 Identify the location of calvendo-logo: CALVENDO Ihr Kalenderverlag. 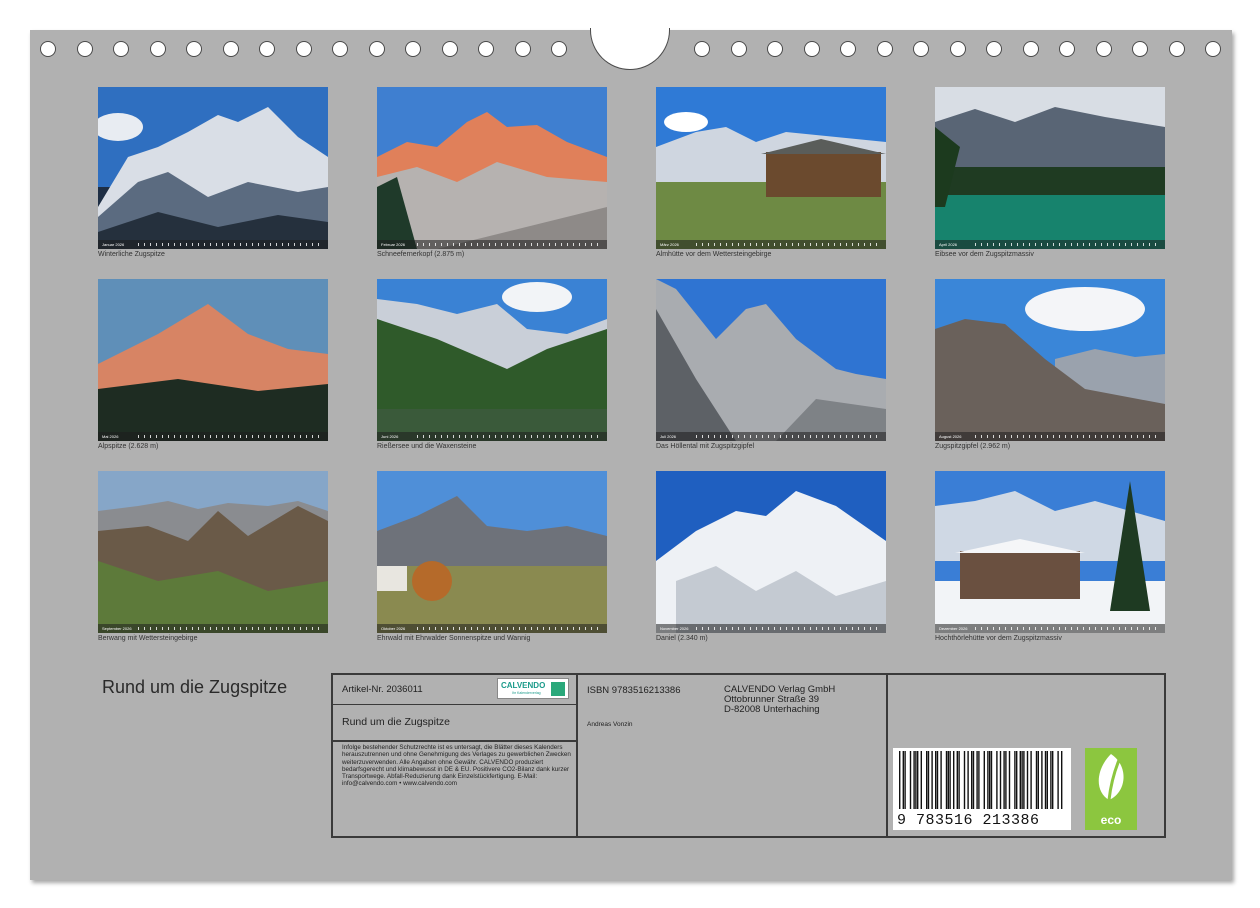
(533, 688).